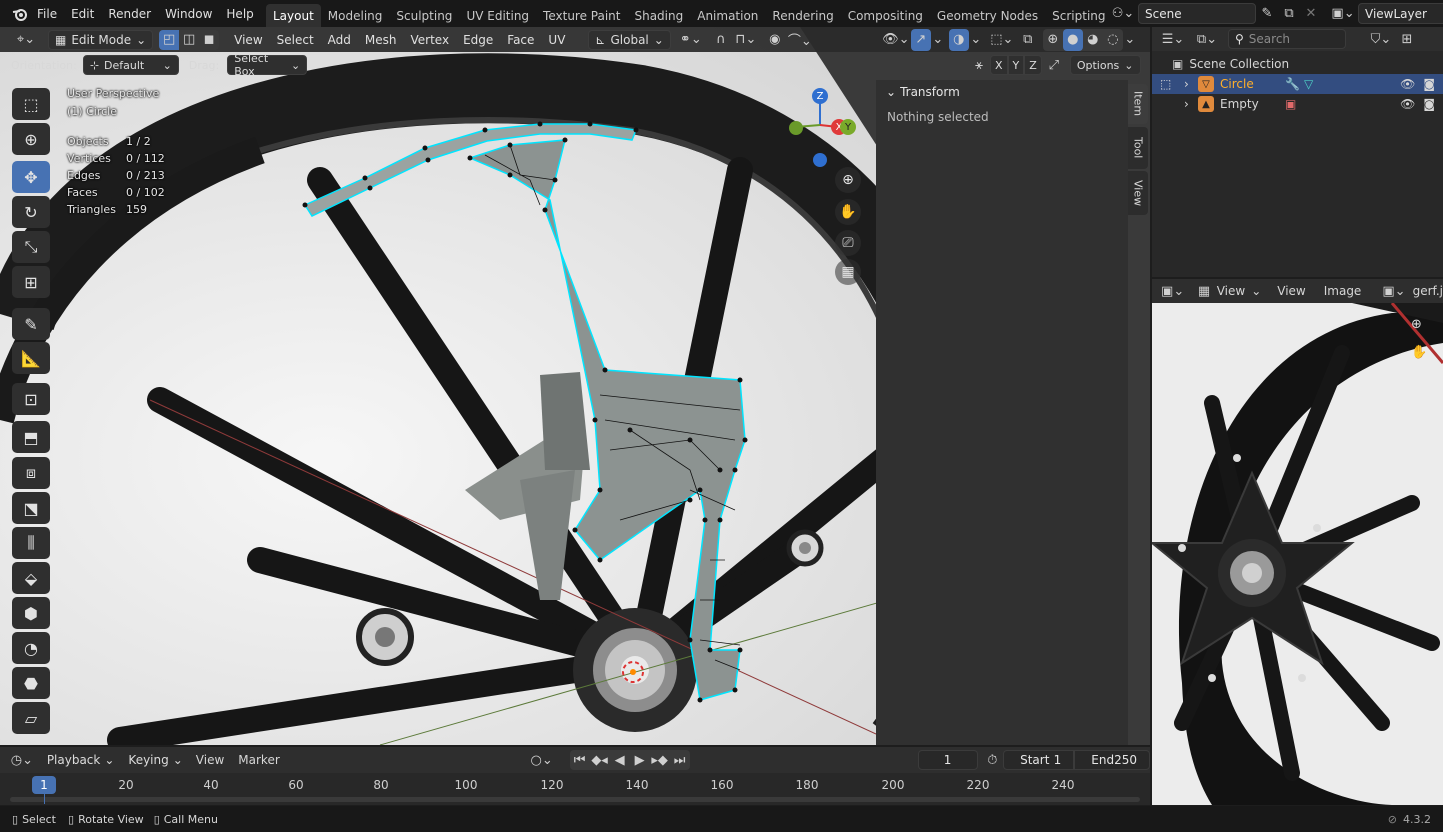 This screenshot has height=832, width=1443. What do you see at coordinates (1072, 39) in the screenshot?
I see `solid-shading-icon: ●` at bounding box center [1072, 39].